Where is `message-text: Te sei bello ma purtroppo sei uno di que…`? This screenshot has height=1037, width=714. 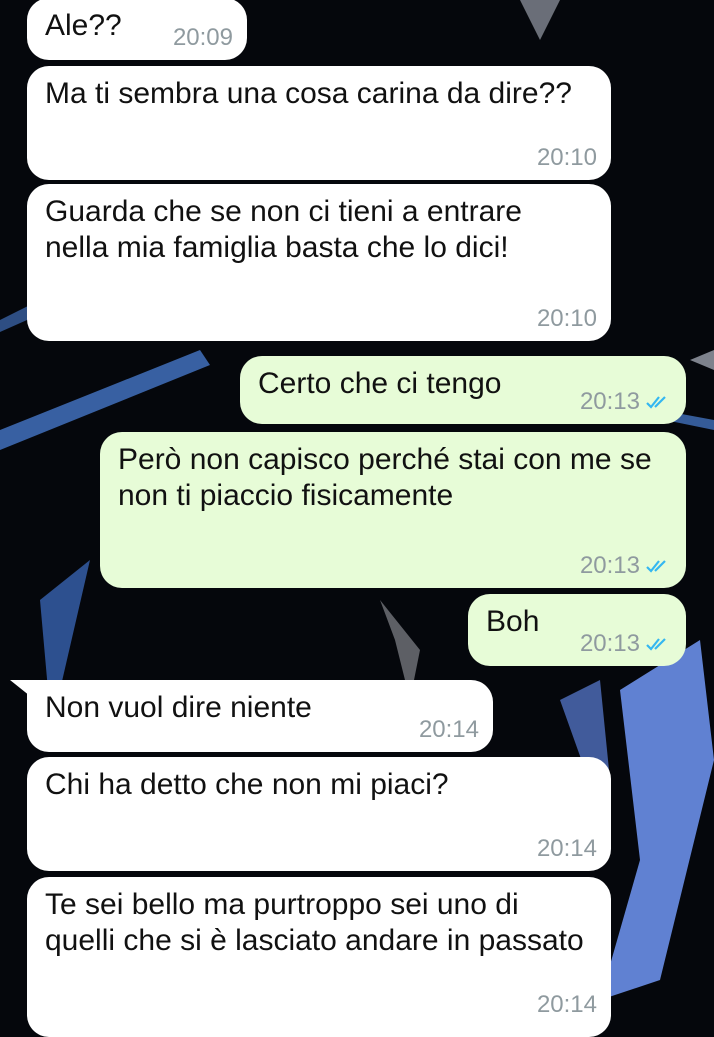 message-text: Te sei bello ma purtroppo sei uno di que… is located at coordinates (314, 922).